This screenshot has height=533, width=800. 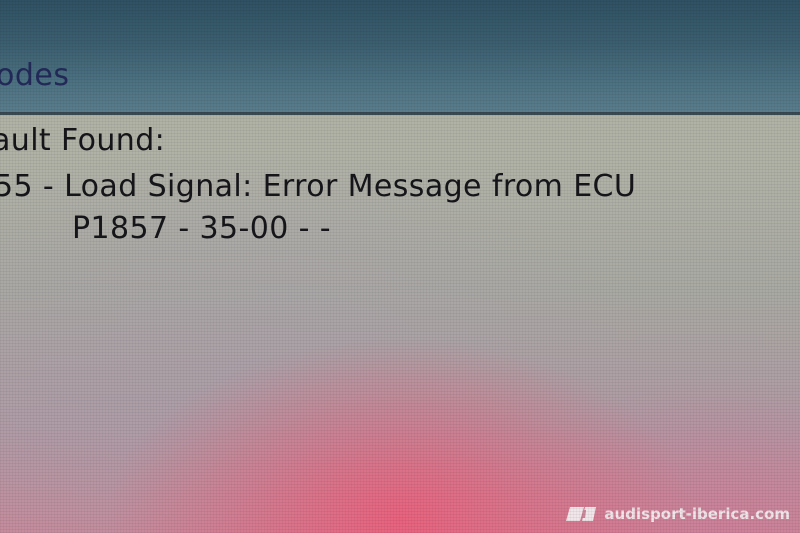 What do you see at coordinates (318, 186) in the screenshot?
I see `fault-description: 55 - Load Signal: Error Message from ECU` at bounding box center [318, 186].